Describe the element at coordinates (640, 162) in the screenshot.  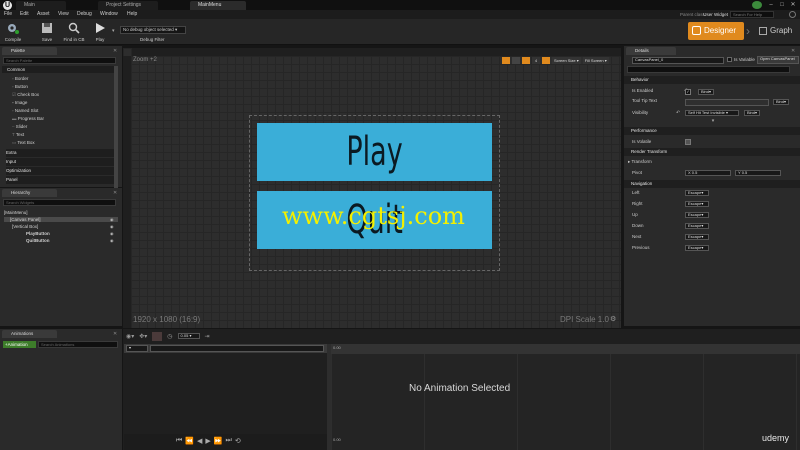
I see `transform-row: ▸ Transform` at that location.